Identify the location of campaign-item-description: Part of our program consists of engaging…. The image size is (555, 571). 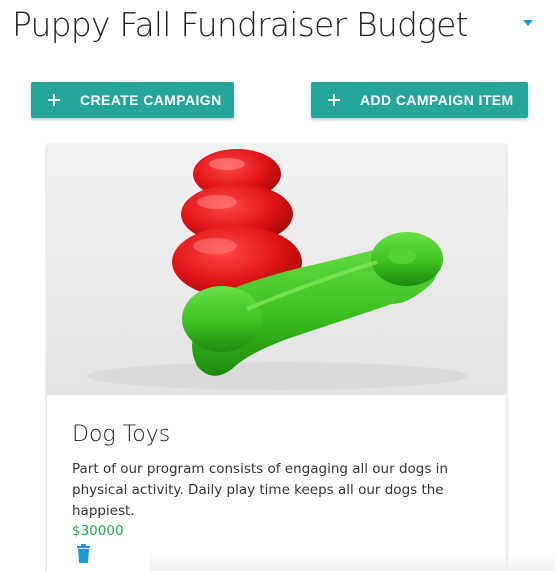
(260, 490).